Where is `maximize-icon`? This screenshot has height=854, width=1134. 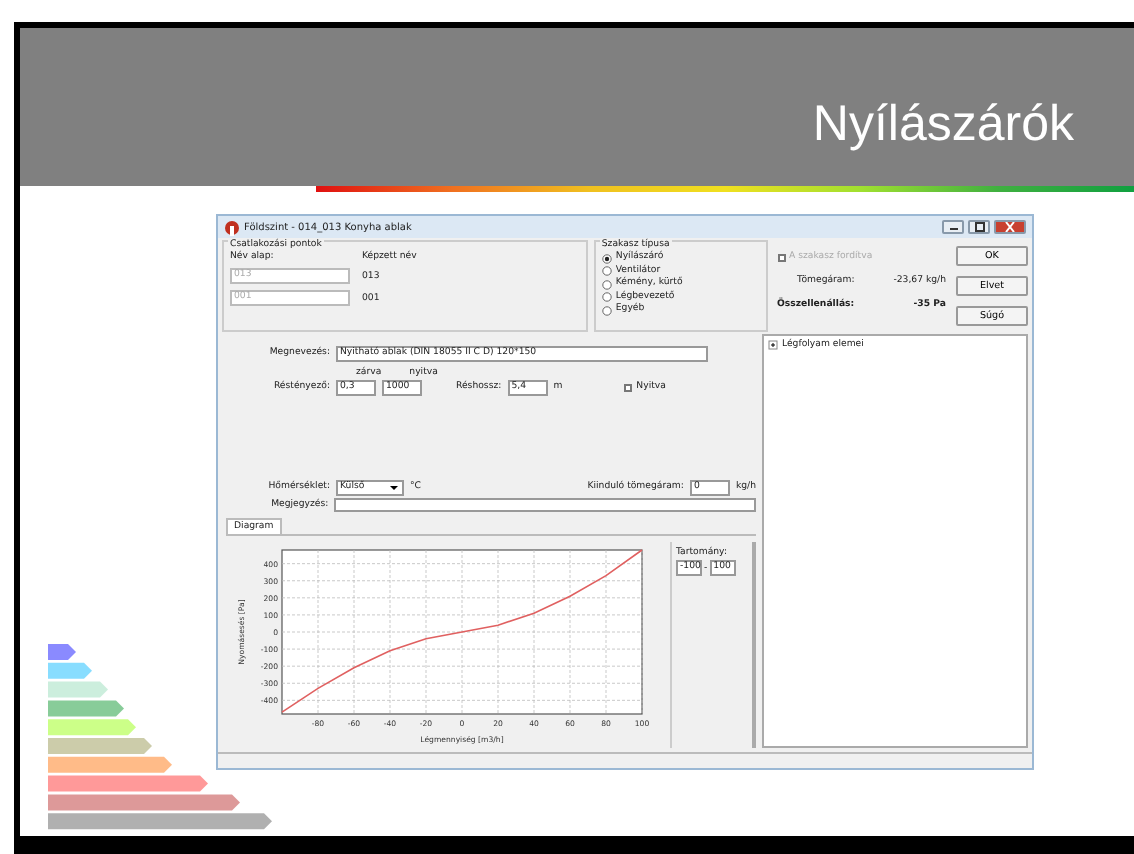 maximize-icon is located at coordinates (979, 227).